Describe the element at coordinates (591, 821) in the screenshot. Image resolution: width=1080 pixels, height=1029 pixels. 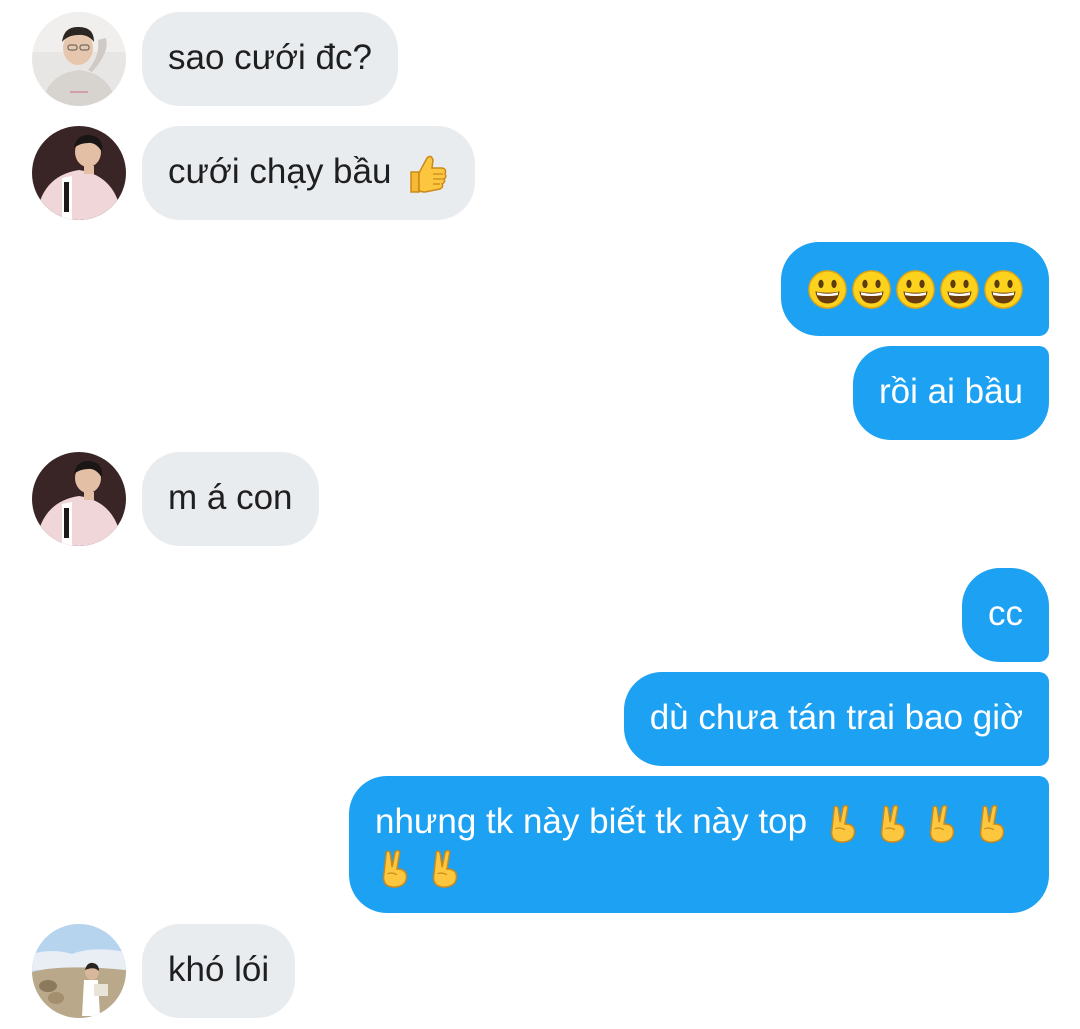
I see `message-text: nhưng tk này biết tk này top` at that location.